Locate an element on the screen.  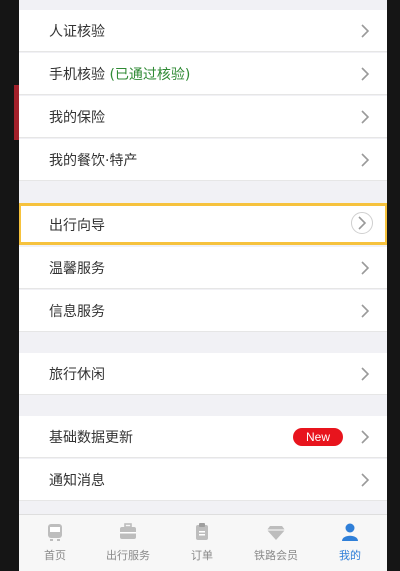
menu-item-label: 人证核验 is located at coordinates (77, 32).